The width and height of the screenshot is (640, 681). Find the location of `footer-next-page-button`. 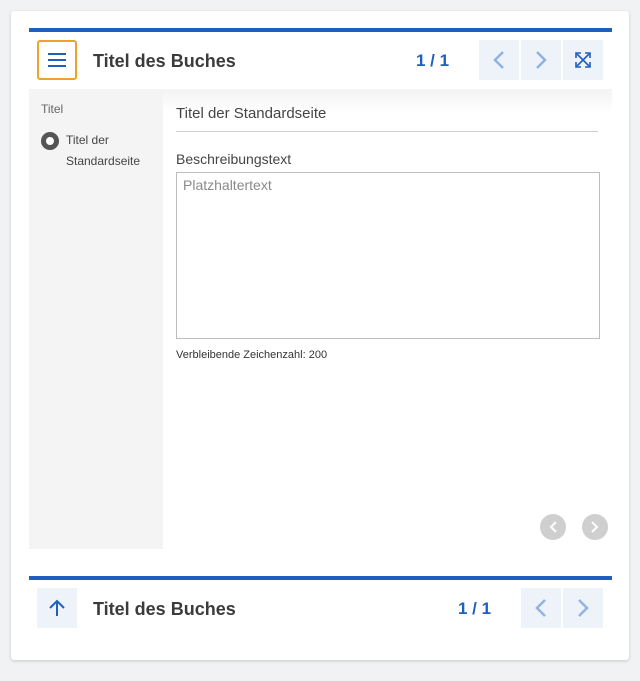

footer-next-page-button is located at coordinates (583, 608).